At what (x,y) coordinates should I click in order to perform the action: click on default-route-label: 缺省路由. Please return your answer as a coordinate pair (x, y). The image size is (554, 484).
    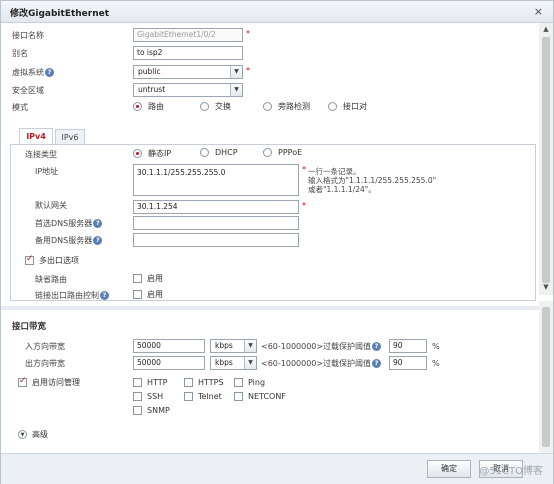
    Looking at the image, I should click on (51, 279).